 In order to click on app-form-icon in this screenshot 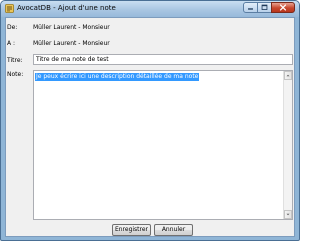, I will do `click(9, 8)`.